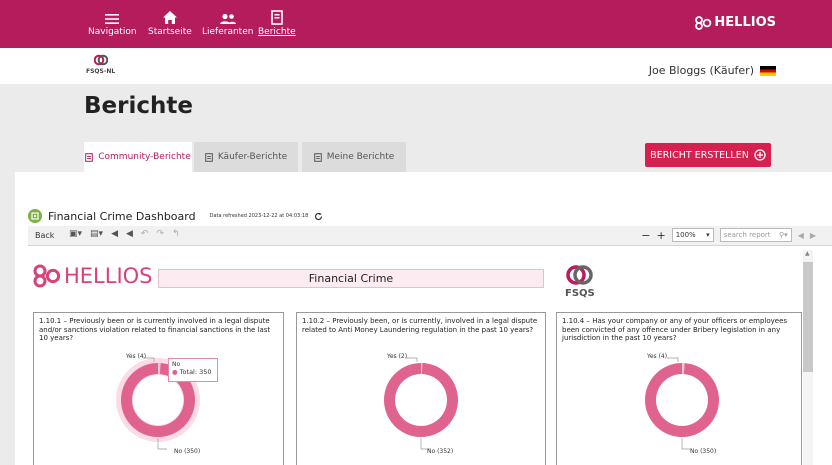 The image size is (832, 465). Describe the element at coordinates (760, 155) in the screenshot. I see `plus-circle-icon` at that location.